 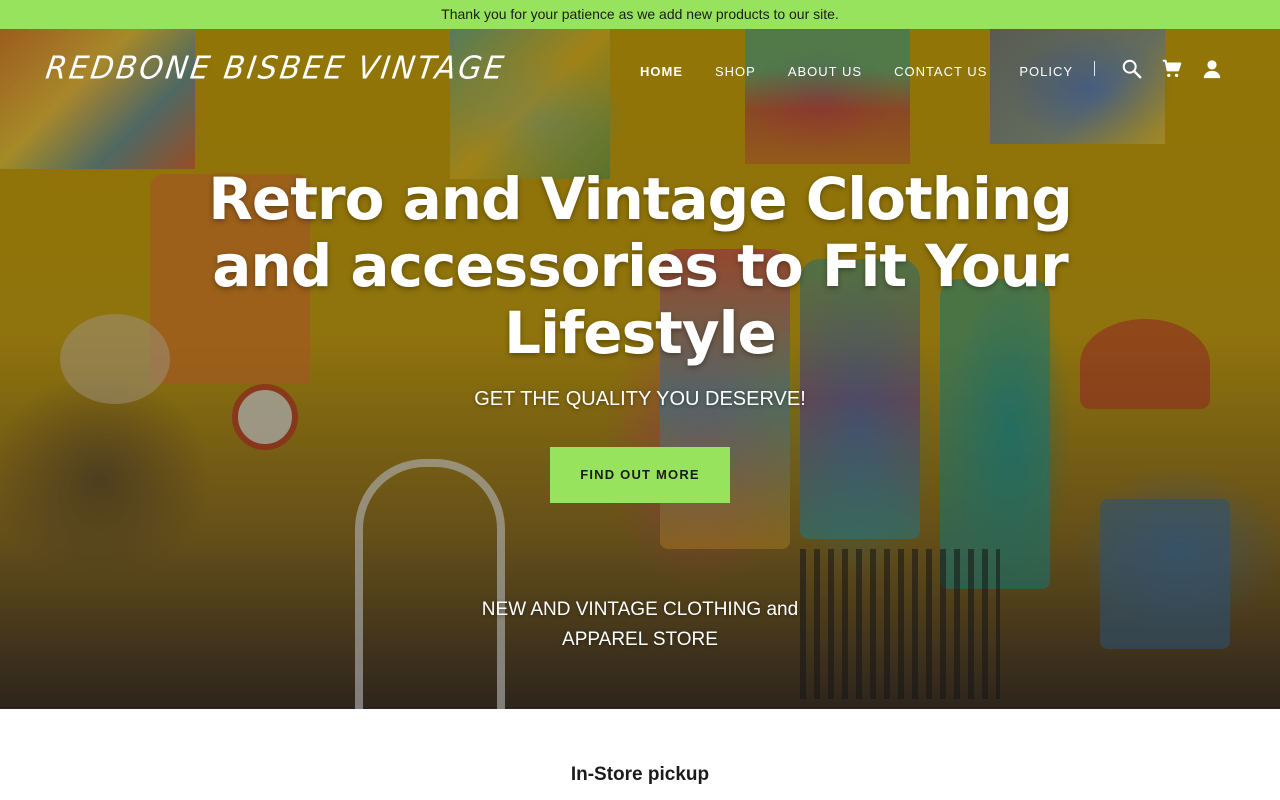 I want to click on nav-item-contact-us: CONTACT US, so click(x=940, y=71).